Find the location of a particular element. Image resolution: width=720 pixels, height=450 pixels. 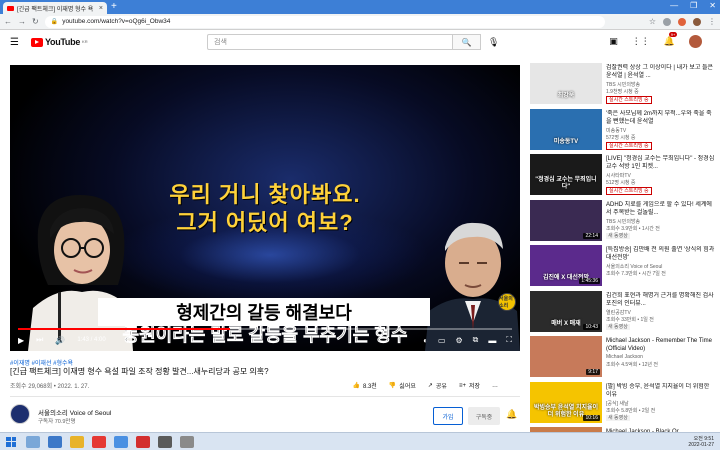

close-tab-icon: × is located at coordinates (101, 8).